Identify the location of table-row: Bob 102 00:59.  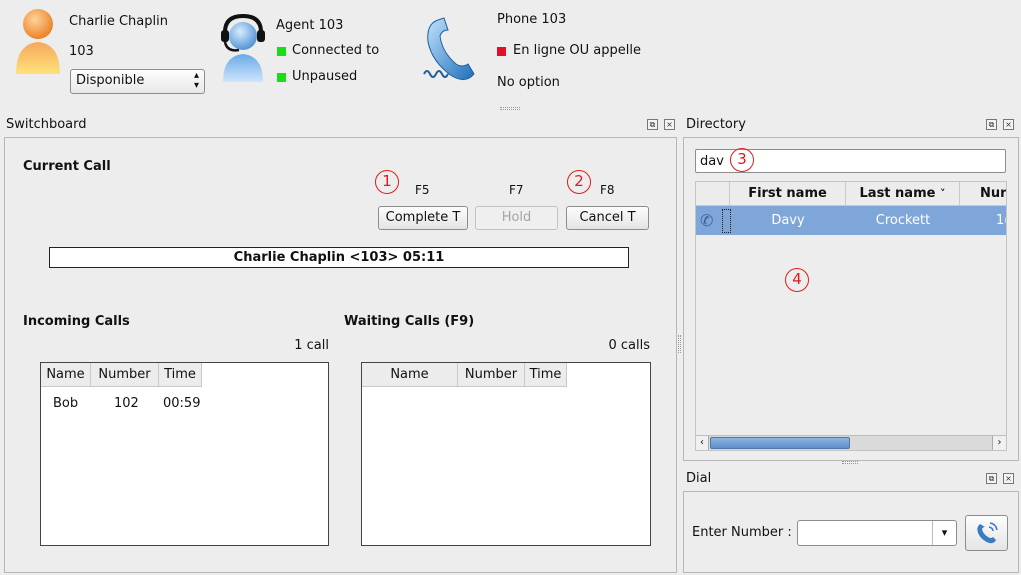
(184, 405).